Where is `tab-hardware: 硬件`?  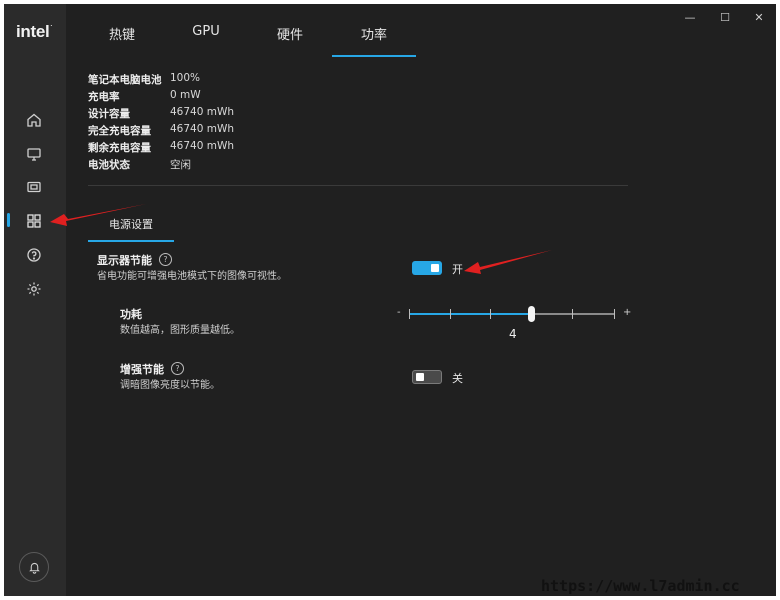
tab-hardware: 硬件 is located at coordinates (290, 40).